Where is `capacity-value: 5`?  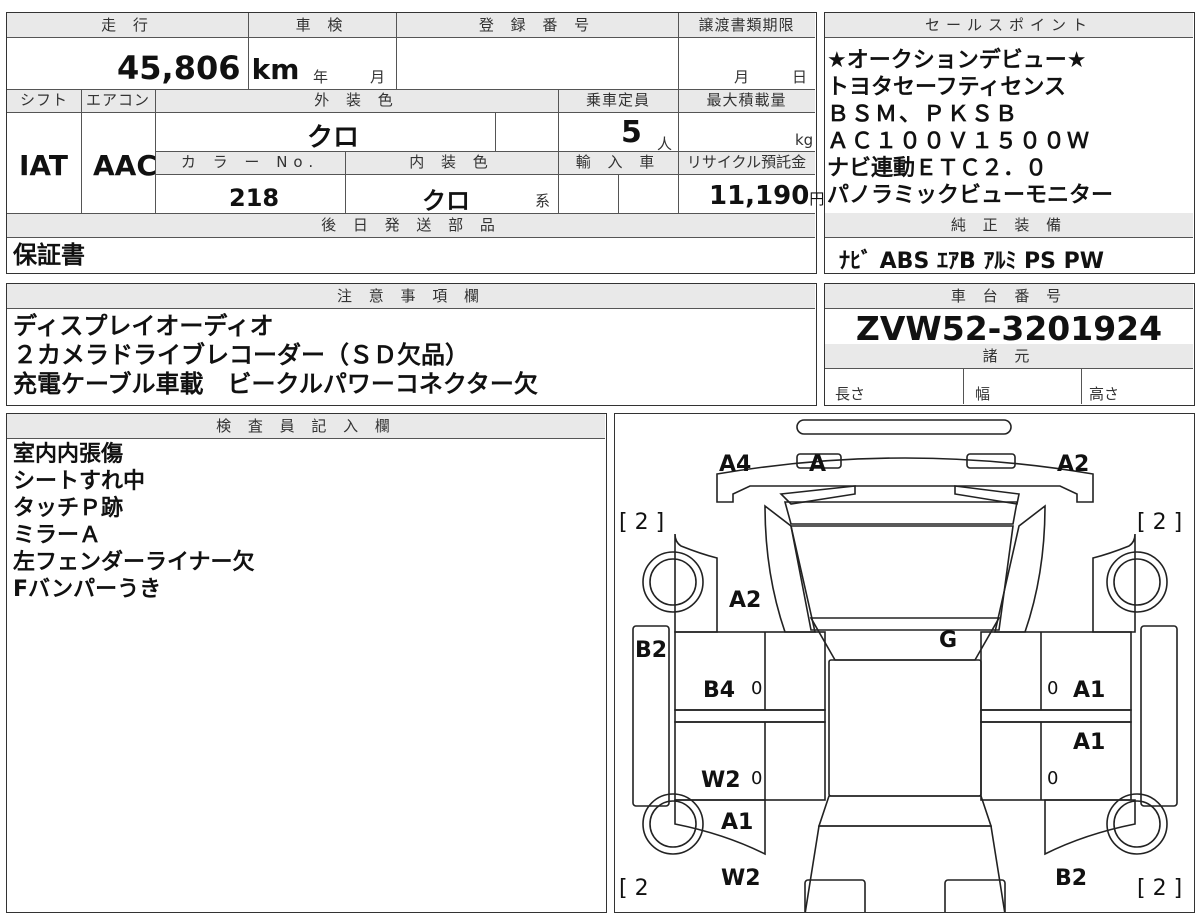
capacity-value: 5 is located at coordinates (631, 132).